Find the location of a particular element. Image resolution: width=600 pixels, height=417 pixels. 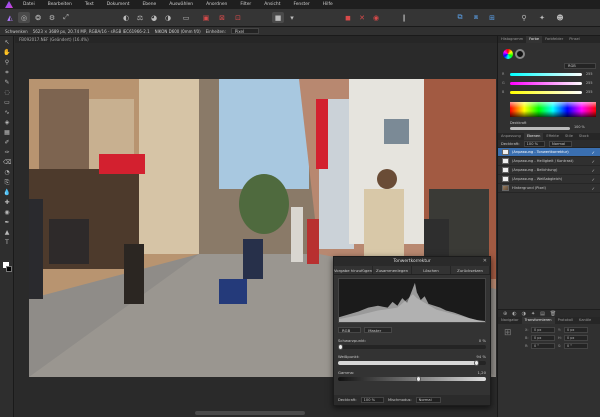

tab-layers: Ebenen is located at coordinates (533, 136).